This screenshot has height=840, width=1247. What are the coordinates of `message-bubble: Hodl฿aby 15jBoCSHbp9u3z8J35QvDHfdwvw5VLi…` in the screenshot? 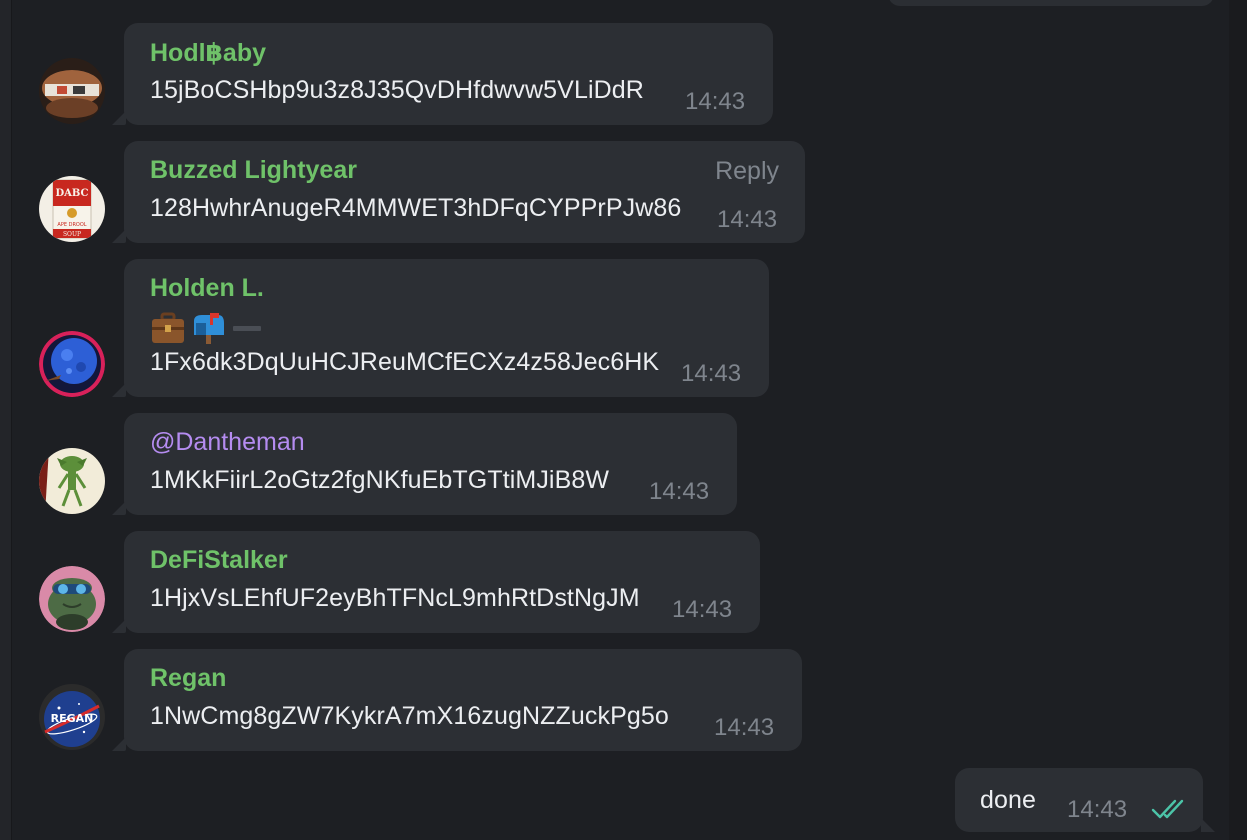 It's located at (448, 74).